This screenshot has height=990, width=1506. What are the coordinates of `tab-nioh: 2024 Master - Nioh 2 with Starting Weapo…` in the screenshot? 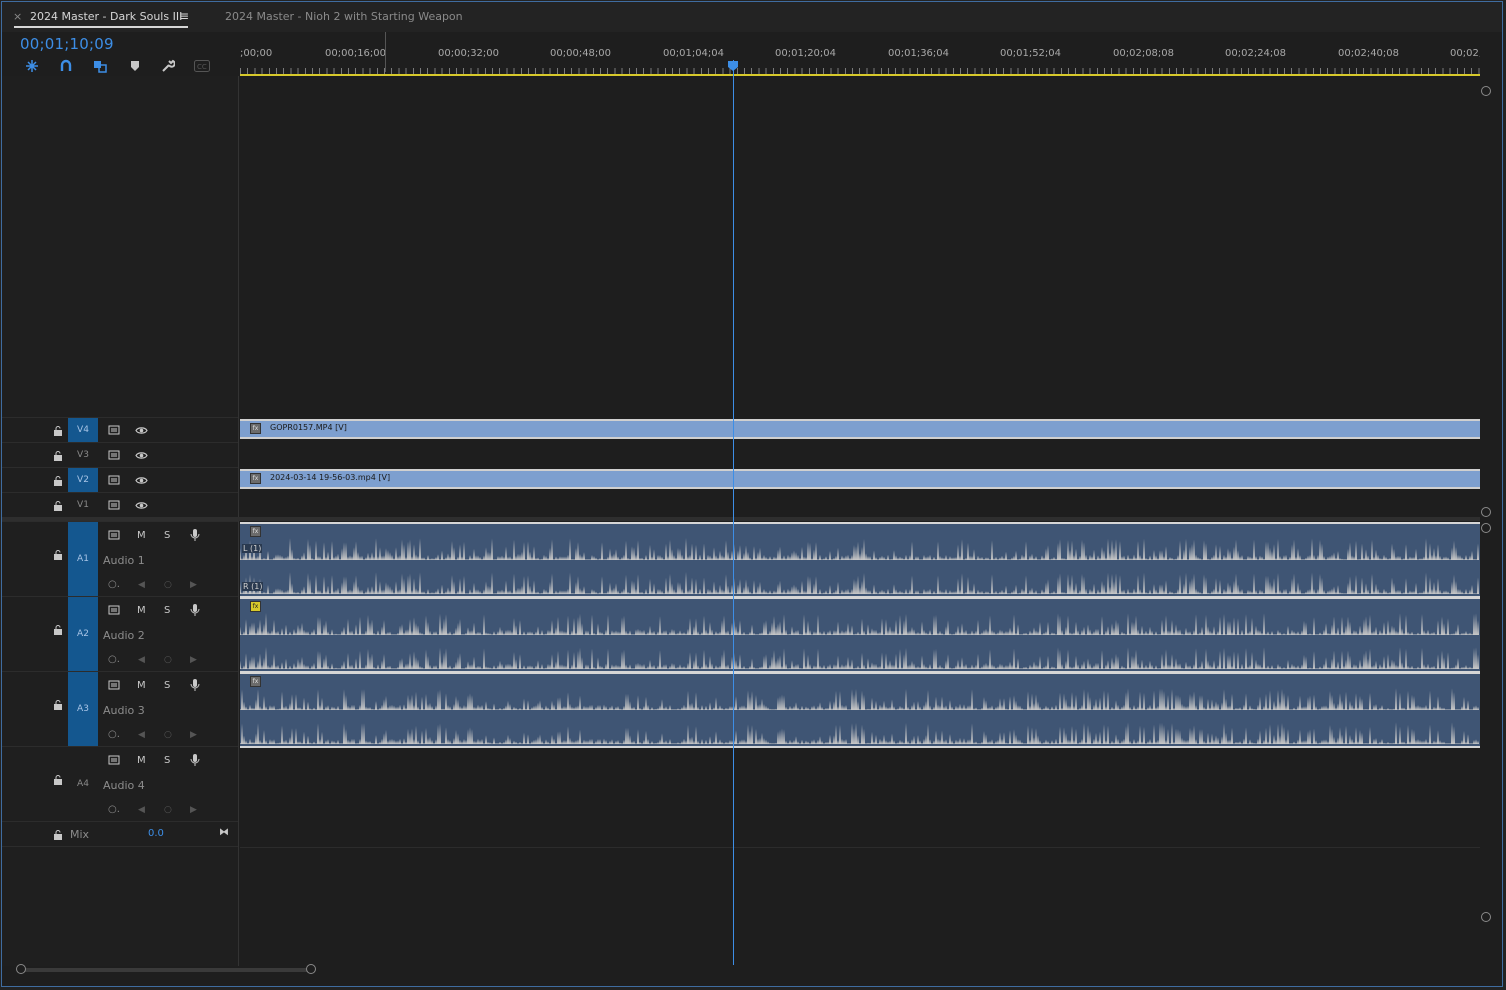 It's located at (344, 16).